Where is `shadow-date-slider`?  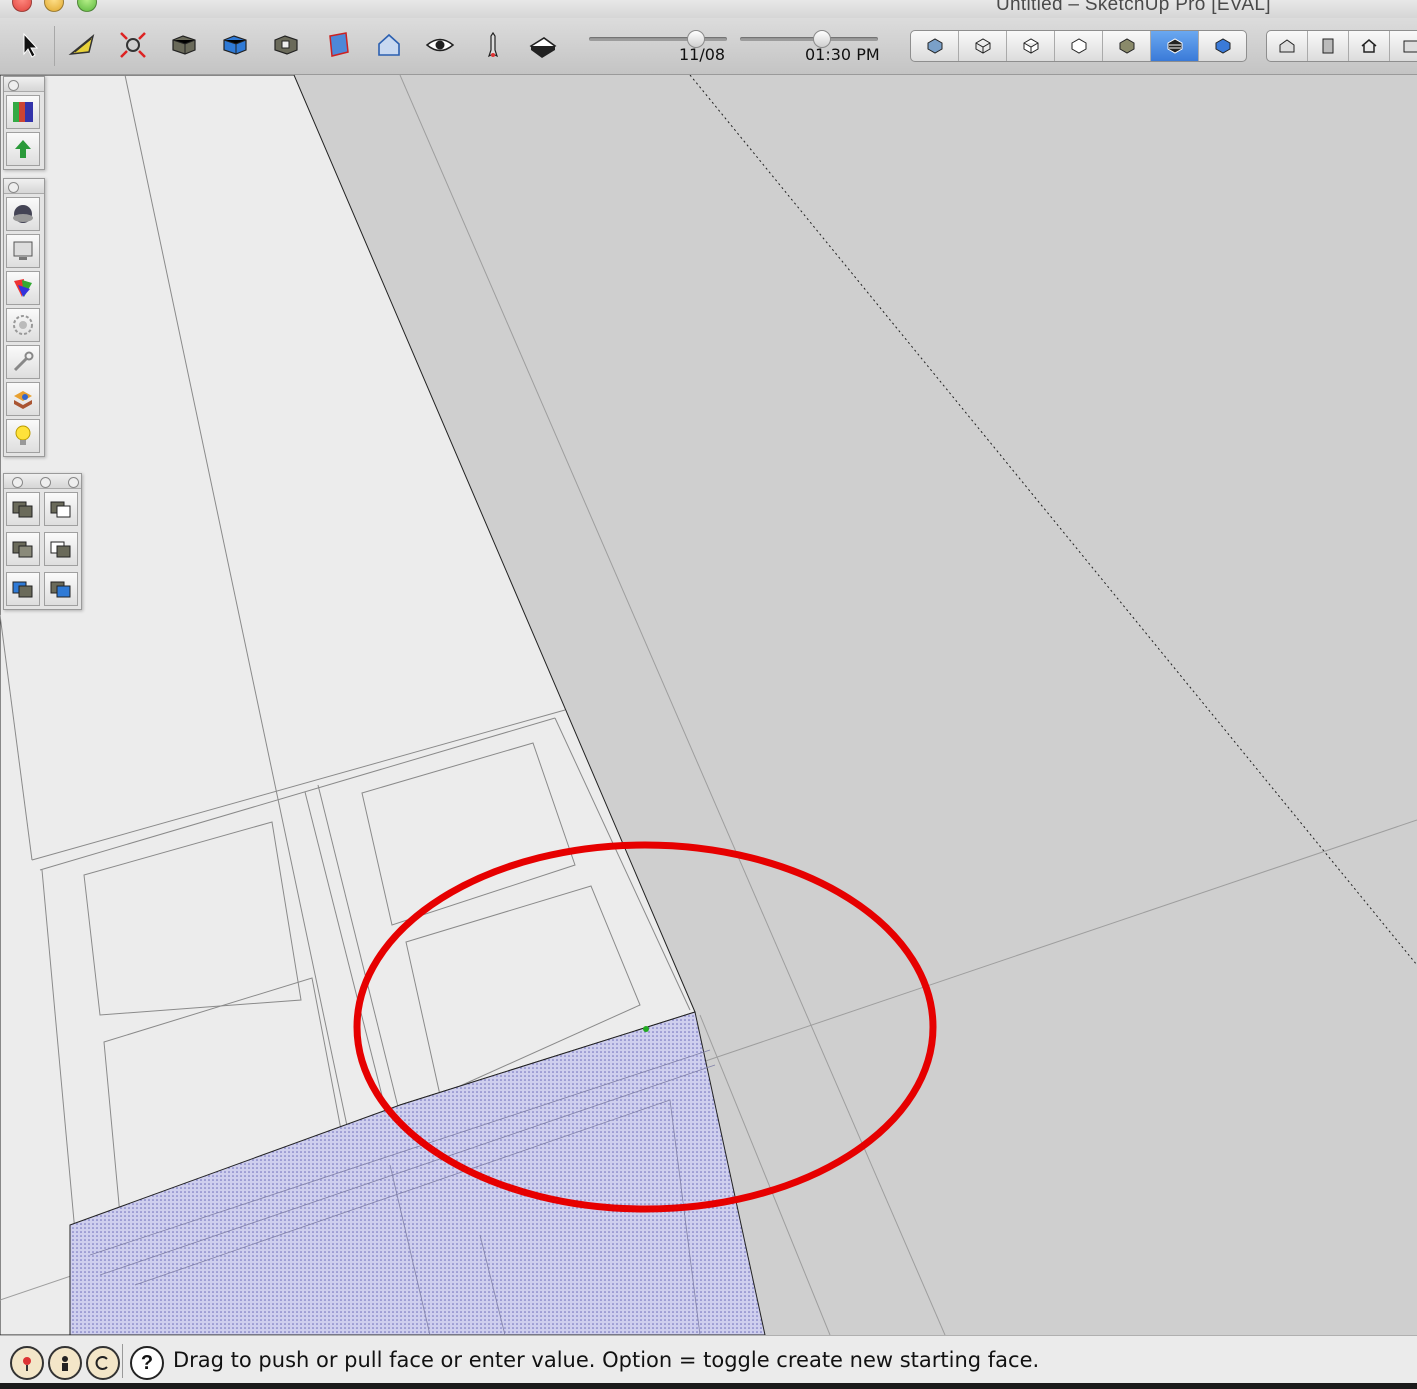
shadow-date-slider is located at coordinates (658, 39).